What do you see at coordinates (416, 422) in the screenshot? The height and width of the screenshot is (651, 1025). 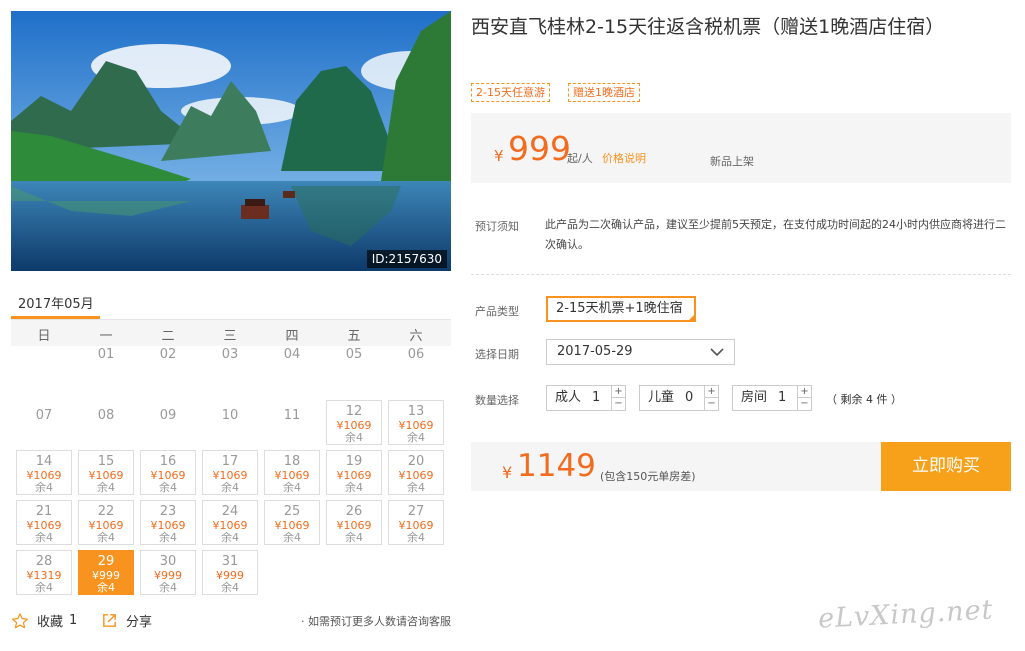 I see `calendar-day: 13 ¥1069 余4` at bounding box center [416, 422].